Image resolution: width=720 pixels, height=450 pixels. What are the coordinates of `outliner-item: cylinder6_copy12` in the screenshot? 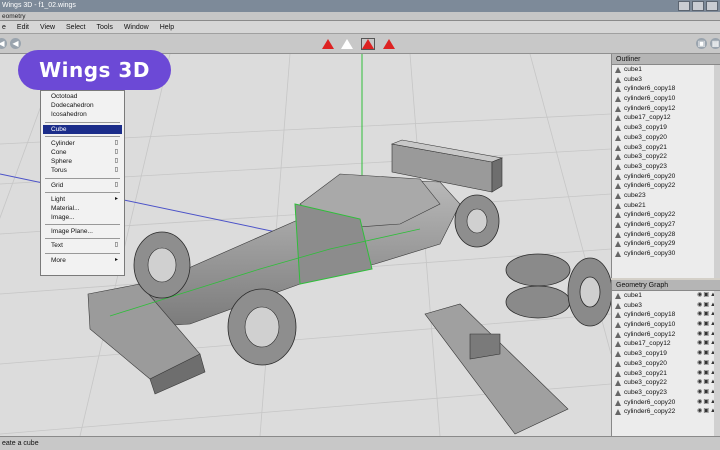 It's located at (666, 109).